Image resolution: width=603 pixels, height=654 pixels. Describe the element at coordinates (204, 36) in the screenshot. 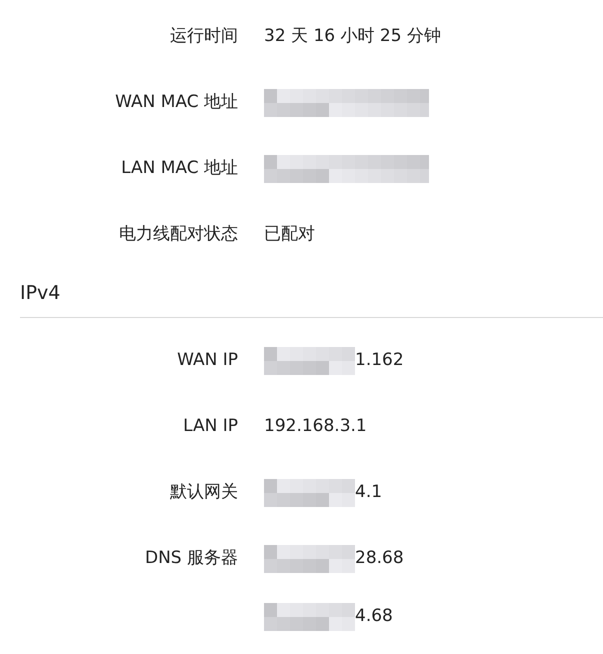

I see `field-label: 运行时间` at that location.